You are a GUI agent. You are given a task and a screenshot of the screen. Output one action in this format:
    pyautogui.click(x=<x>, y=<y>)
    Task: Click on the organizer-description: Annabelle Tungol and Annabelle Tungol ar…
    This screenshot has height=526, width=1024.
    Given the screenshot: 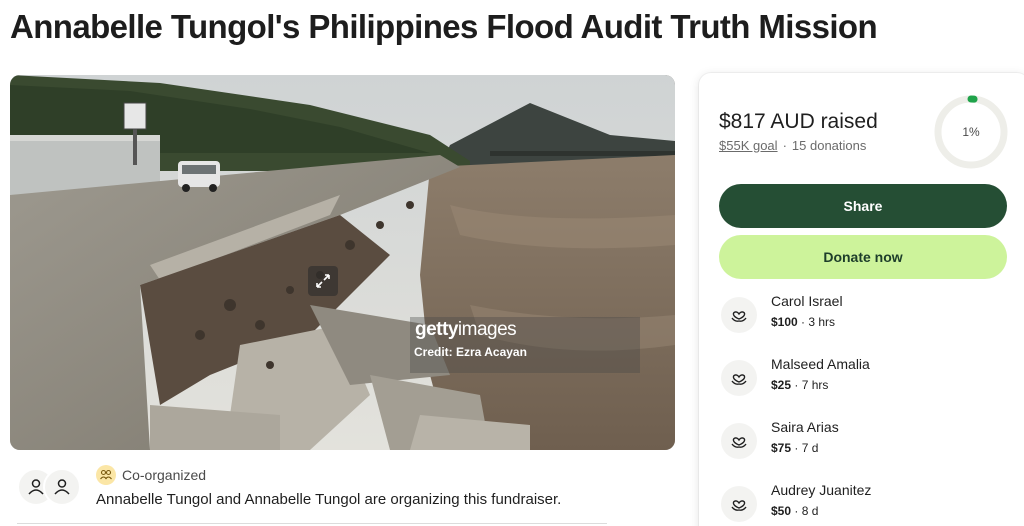 What is the action you would take?
    pyautogui.click(x=329, y=499)
    